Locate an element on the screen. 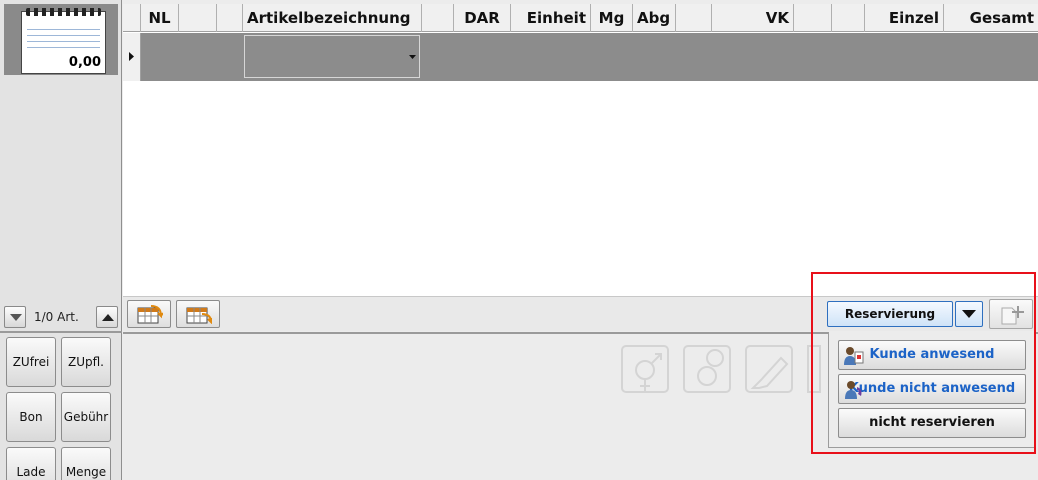 Image resolution: width=1038 pixels, height=480 pixels. add-document-button is located at coordinates (1011, 314).